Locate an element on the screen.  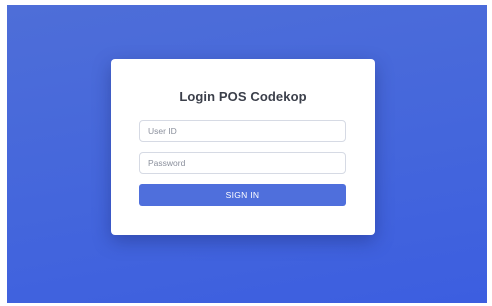
sign-in-button: SIGN IN is located at coordinates (242, 195).